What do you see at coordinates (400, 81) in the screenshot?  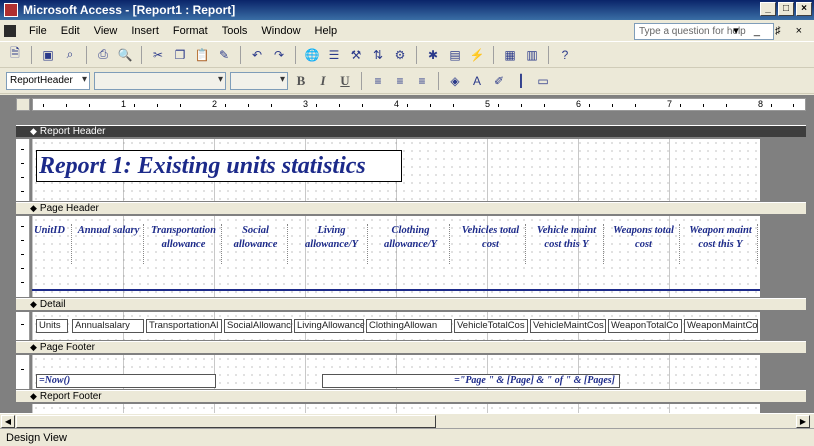 I see `align-center-icon: ≡` at bounding box center [400, 81].